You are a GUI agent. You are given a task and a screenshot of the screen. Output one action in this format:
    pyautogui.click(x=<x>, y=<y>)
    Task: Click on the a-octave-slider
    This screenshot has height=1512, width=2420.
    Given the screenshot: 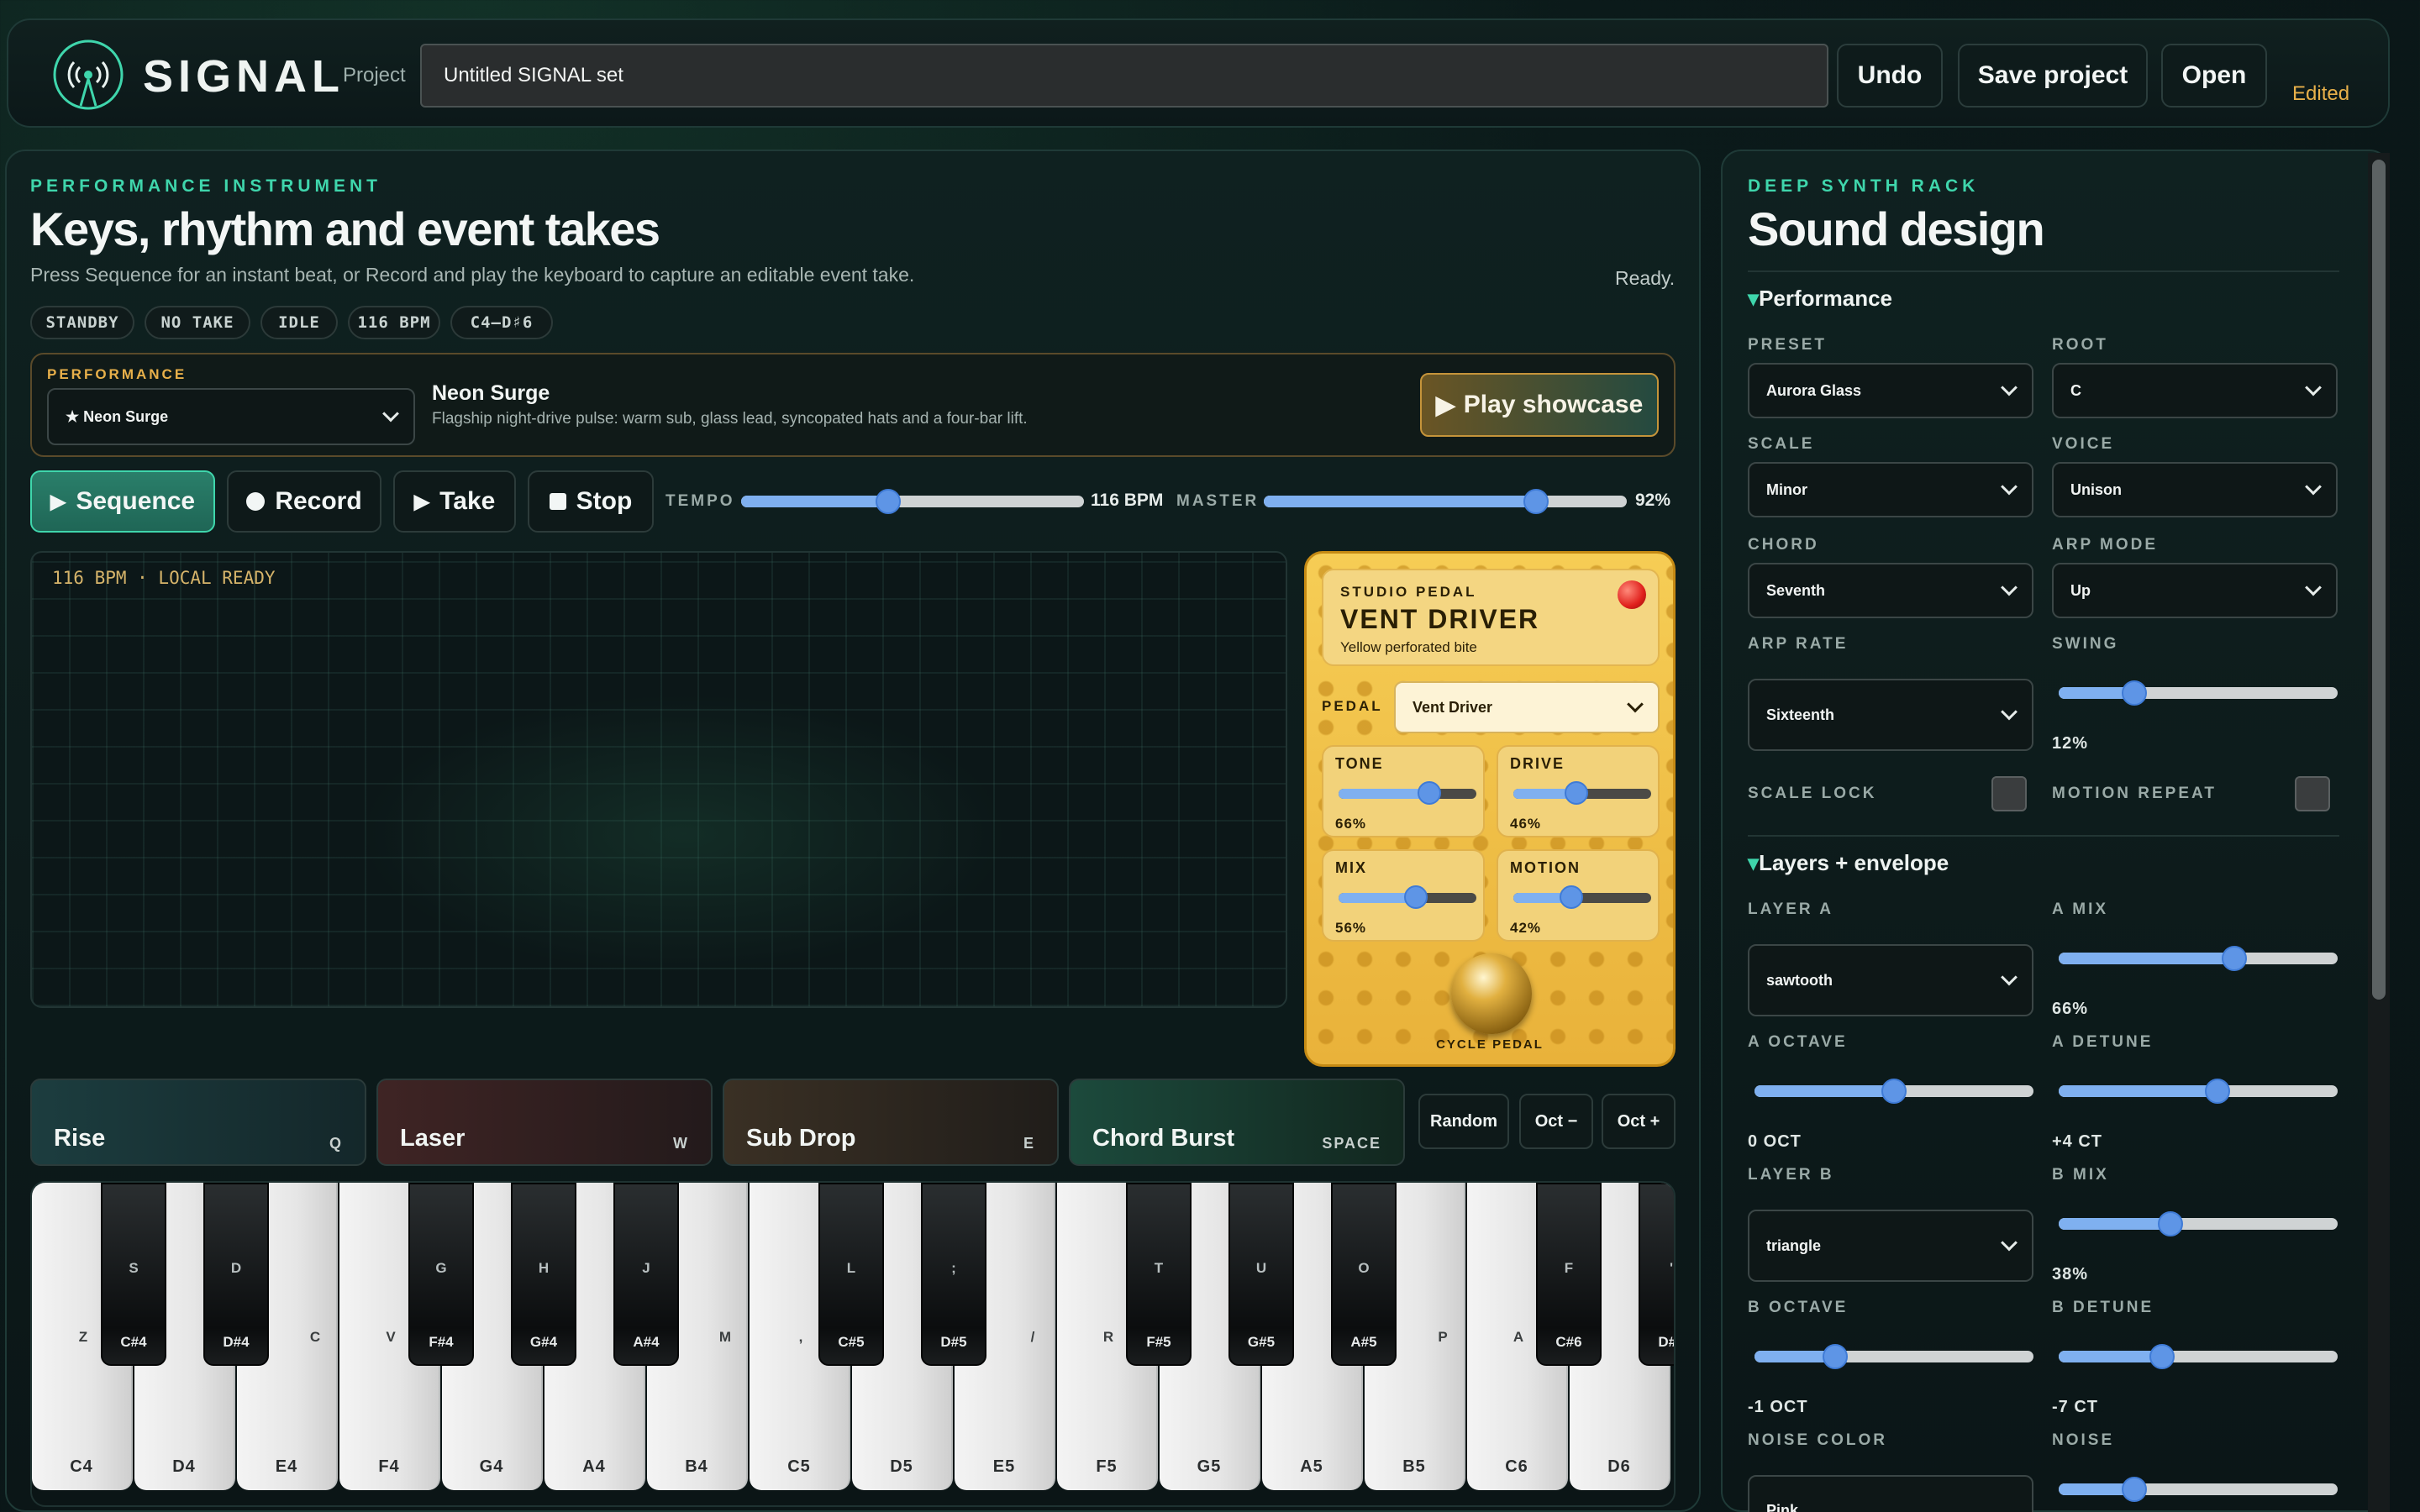 What is the action you would take?
    pyautogui.click(x=1893, y=1091)
    